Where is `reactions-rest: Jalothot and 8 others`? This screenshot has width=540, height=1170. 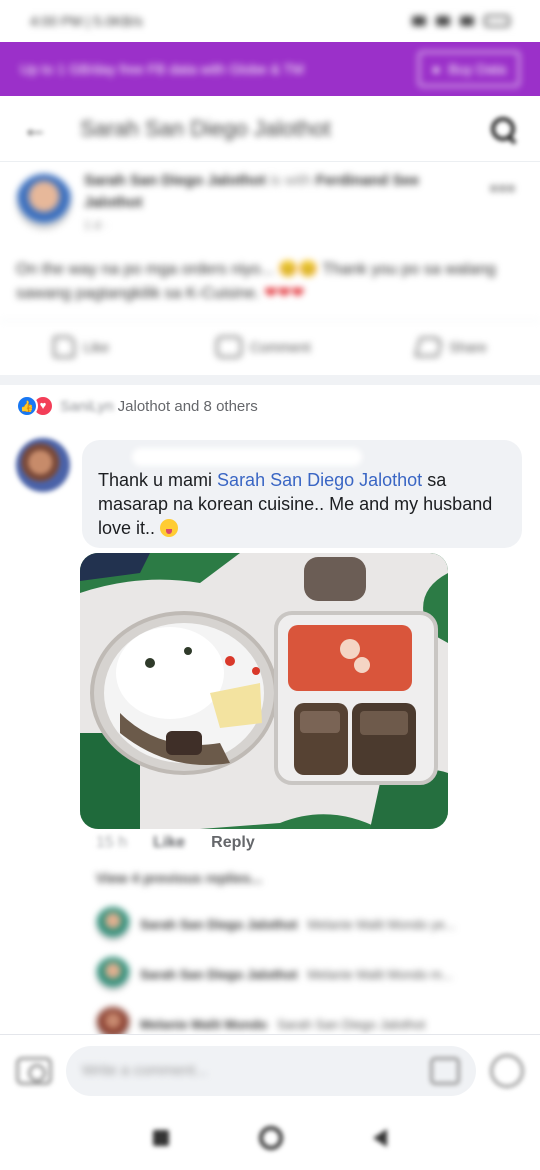
reactions-rest: Jalothot and 8 others is located at coordinates (187, 406).